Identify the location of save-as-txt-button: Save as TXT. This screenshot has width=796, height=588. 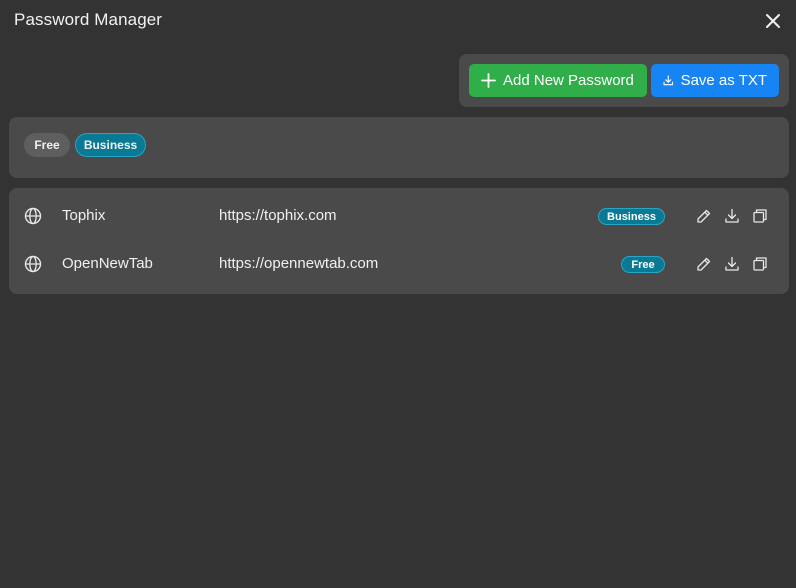
(715, 80).